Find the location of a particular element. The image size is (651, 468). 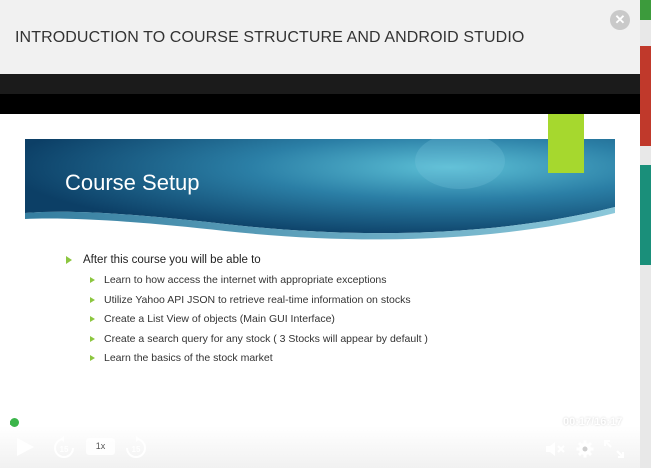

play-icon is located at coordinates (25, 447).